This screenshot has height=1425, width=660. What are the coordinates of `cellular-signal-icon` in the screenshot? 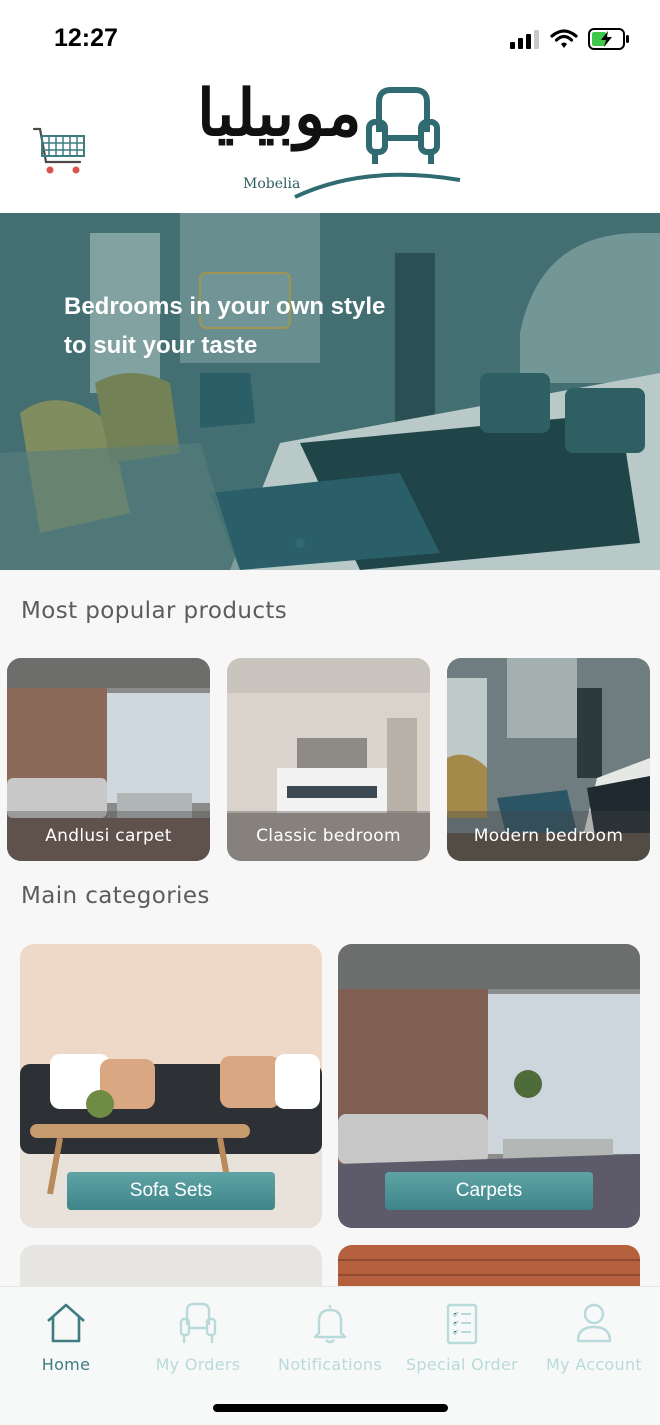 It's located at (524, 39).